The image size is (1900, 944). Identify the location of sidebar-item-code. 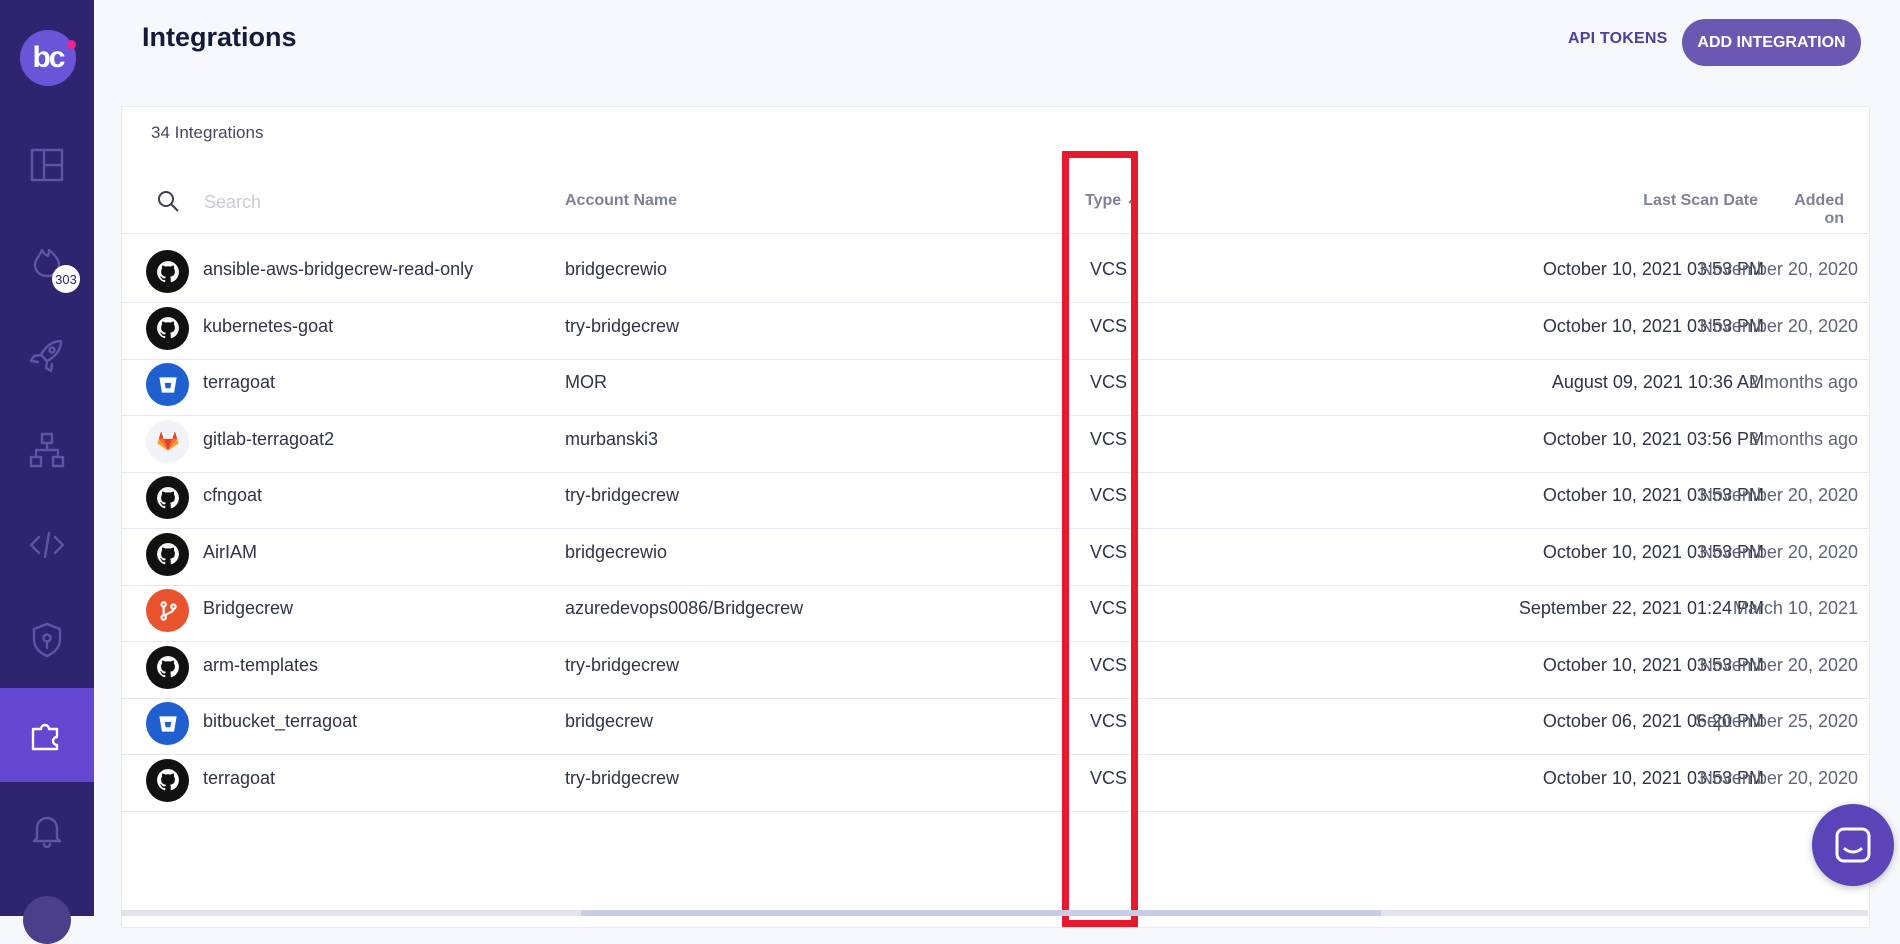
(47, 545).